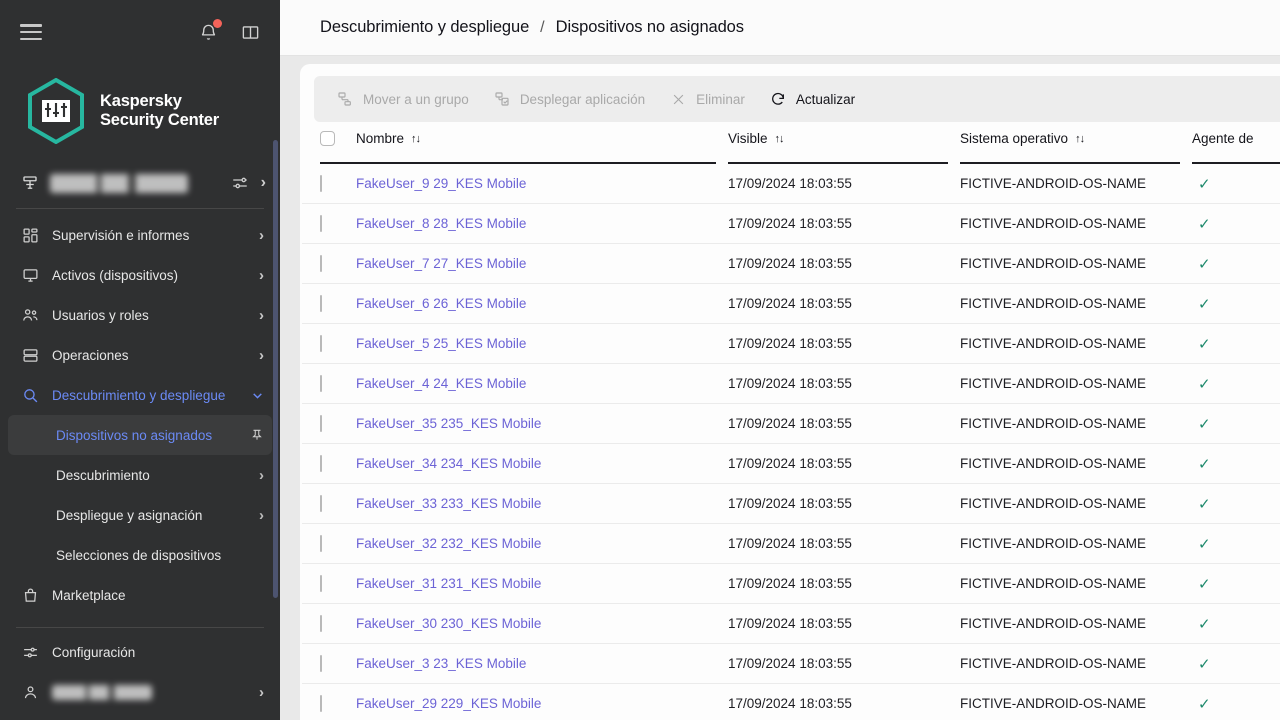  I want to click on column-header-agente: Agente de, so click(1236, 143).